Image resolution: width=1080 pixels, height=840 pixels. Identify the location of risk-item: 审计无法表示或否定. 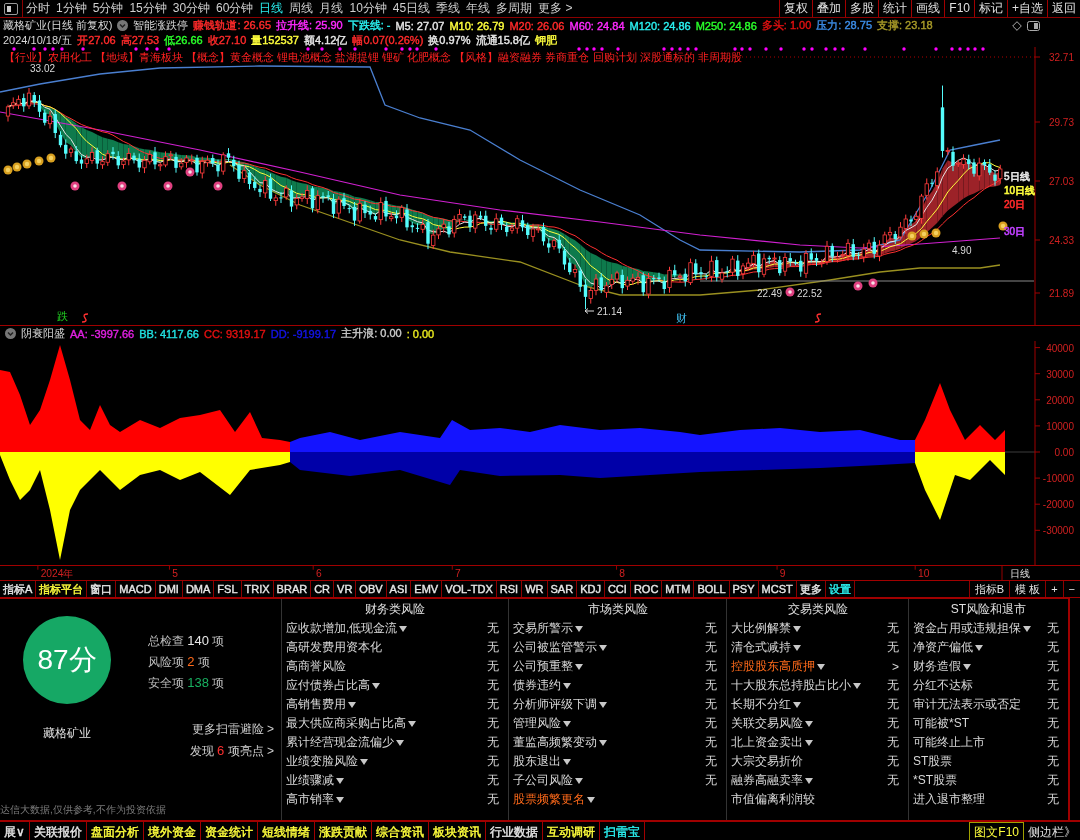
(967, 704).